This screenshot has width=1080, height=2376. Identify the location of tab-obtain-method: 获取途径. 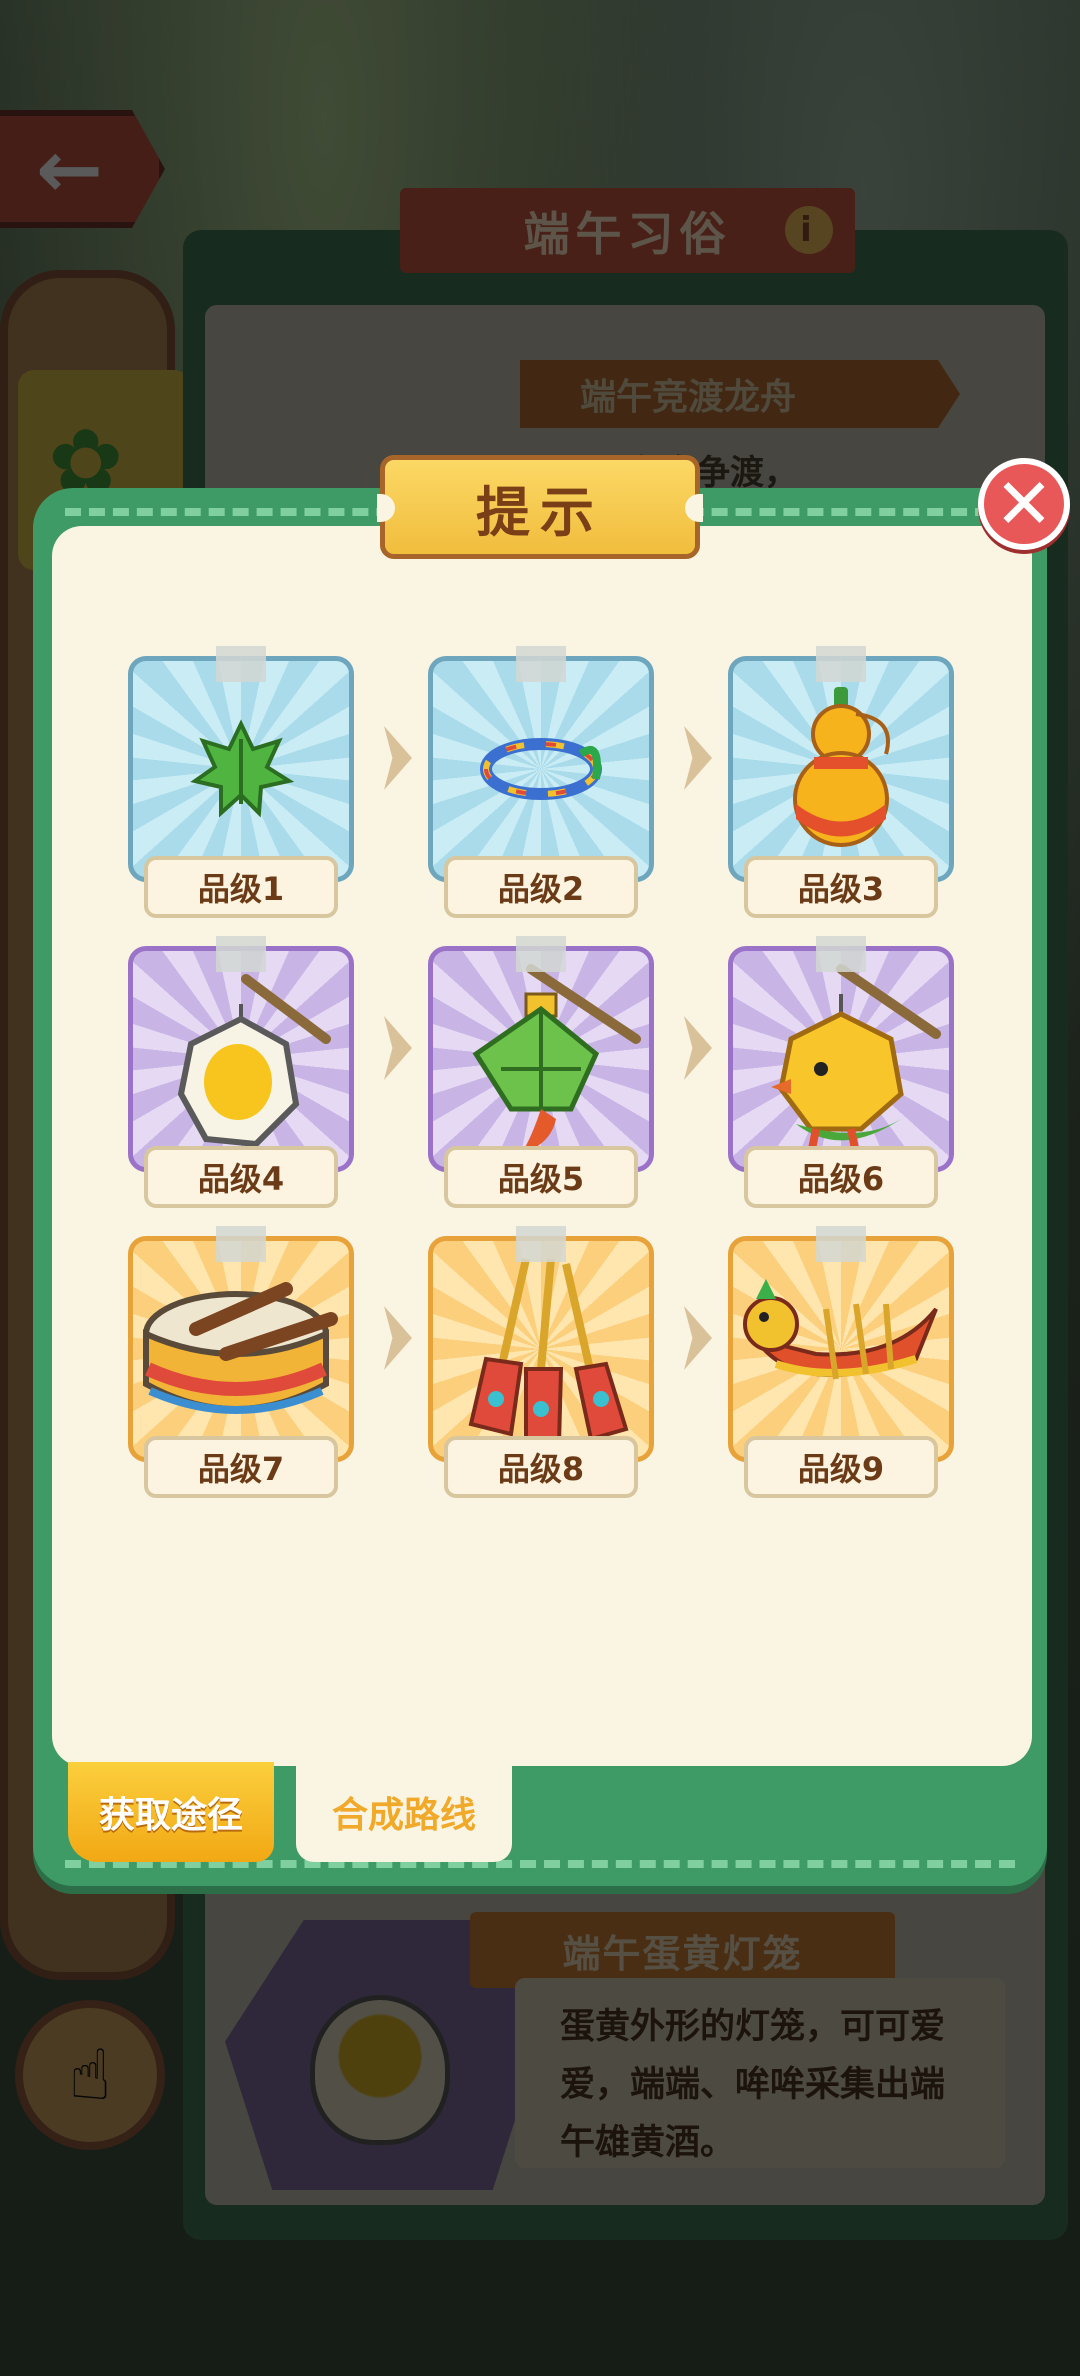
(171, 1812).